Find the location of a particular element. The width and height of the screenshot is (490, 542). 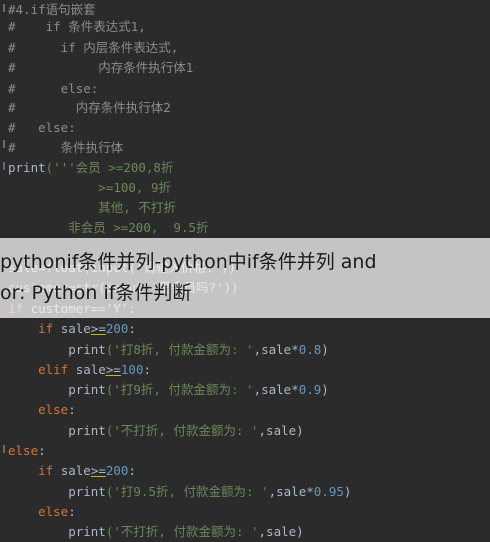

code-line: #4.if语句嵌套 is located at coordinates (52, 10).